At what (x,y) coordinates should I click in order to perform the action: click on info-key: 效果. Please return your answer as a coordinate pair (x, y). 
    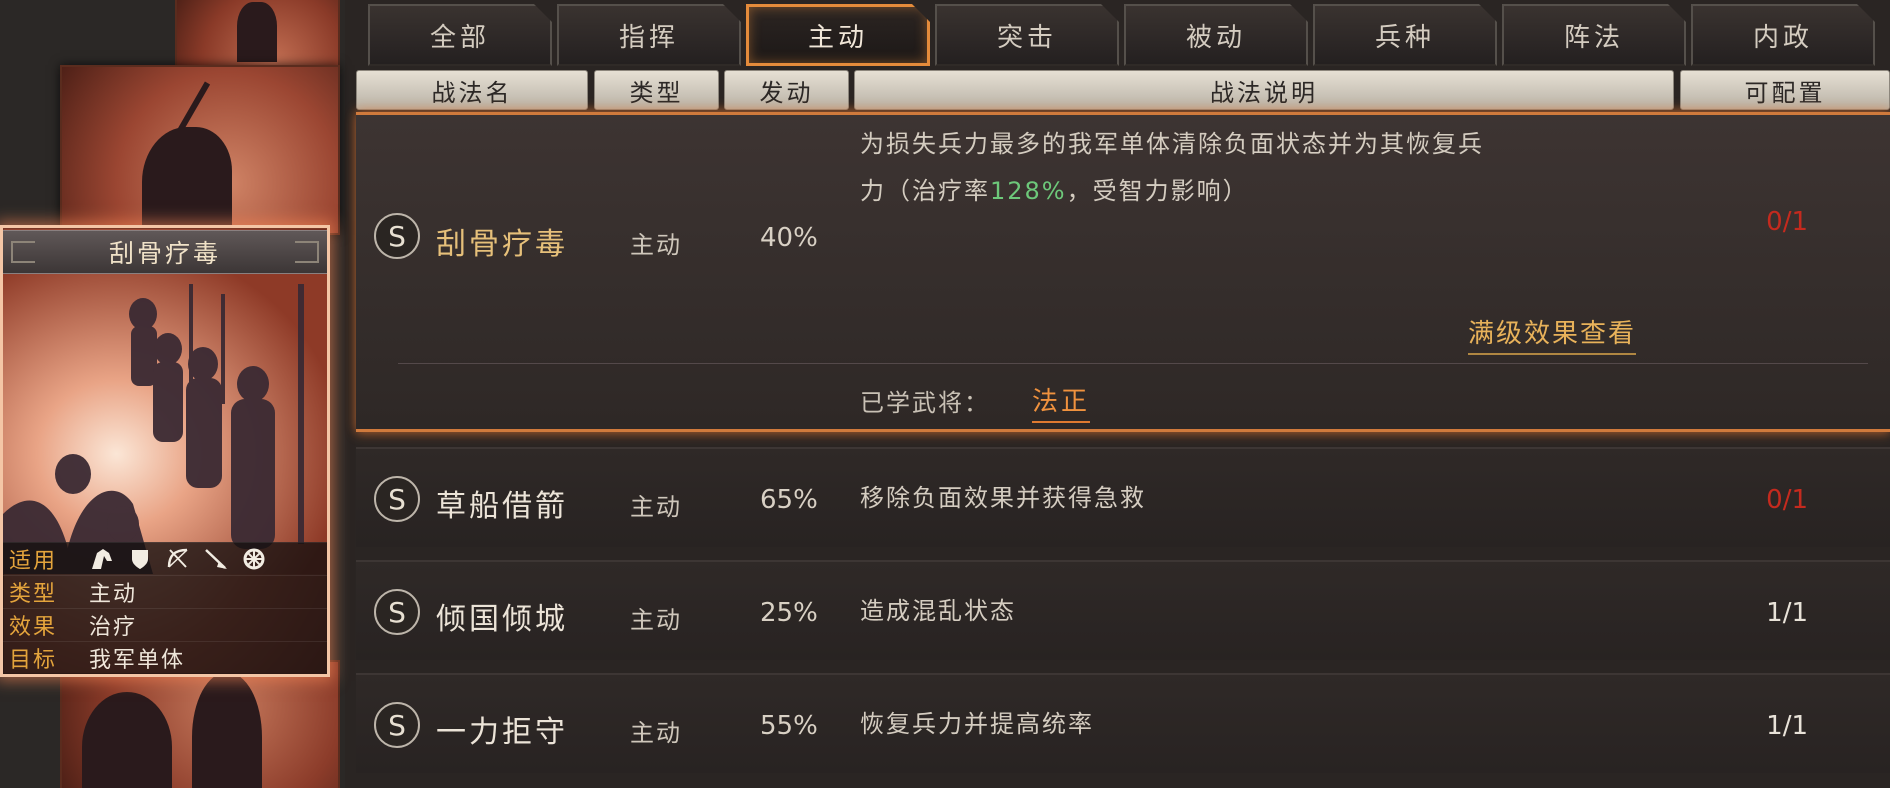
    Looking at the image, I should click on (33, 627).